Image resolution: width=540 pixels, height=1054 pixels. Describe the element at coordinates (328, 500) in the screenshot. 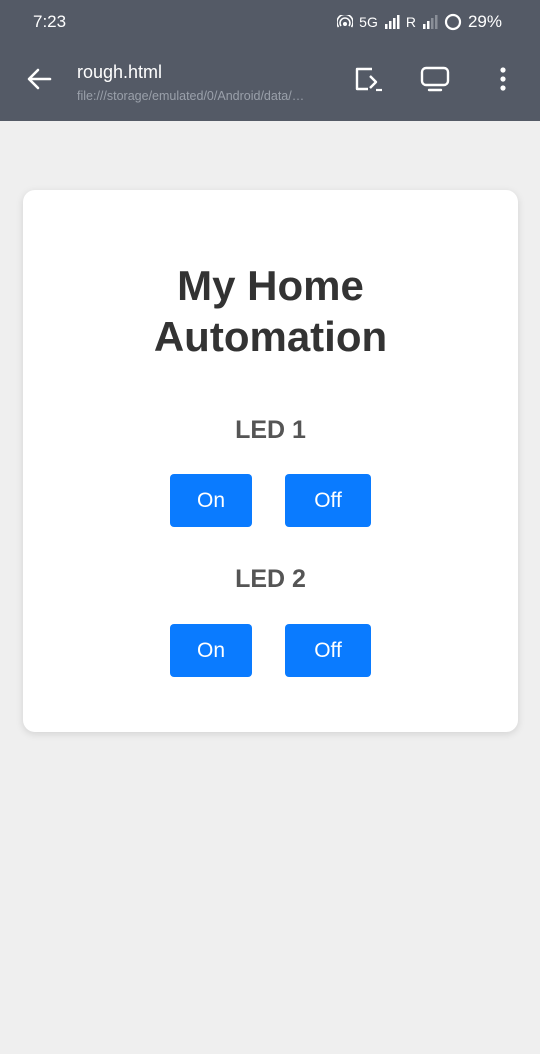

I see `led-1-off-button: Off` at that location.